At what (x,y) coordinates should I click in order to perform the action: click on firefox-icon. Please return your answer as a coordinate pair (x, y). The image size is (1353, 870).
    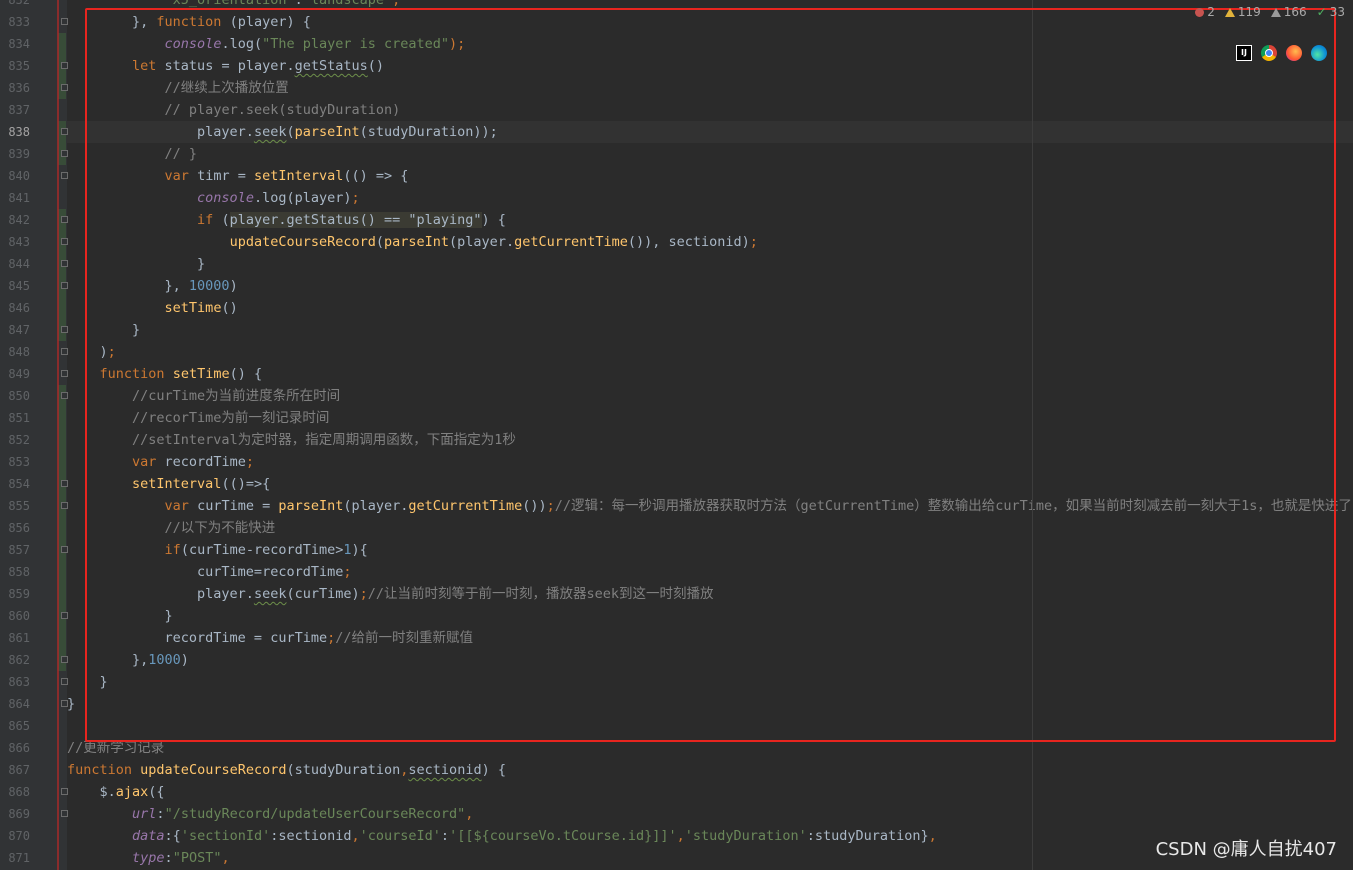
    Looking at the image, I should click on (1294, 53).